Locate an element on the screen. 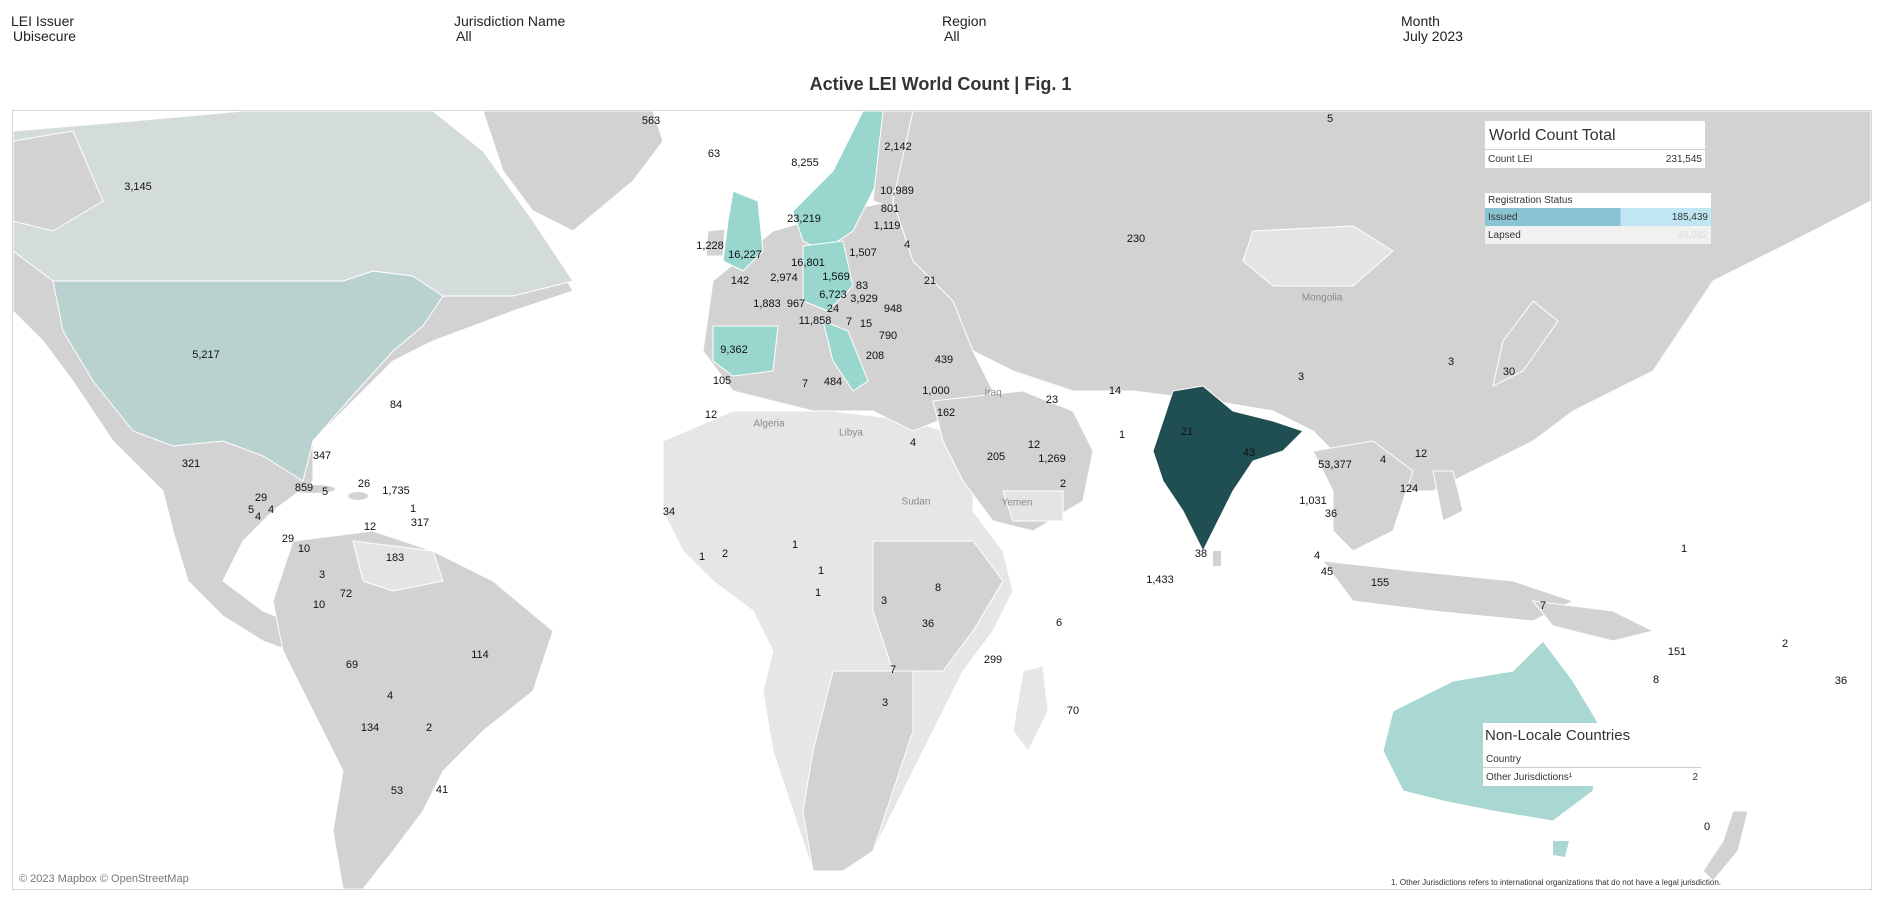 This screenshot has height=900, width=1881. map-count-label: 155 is located at coordinates (1380, 583).